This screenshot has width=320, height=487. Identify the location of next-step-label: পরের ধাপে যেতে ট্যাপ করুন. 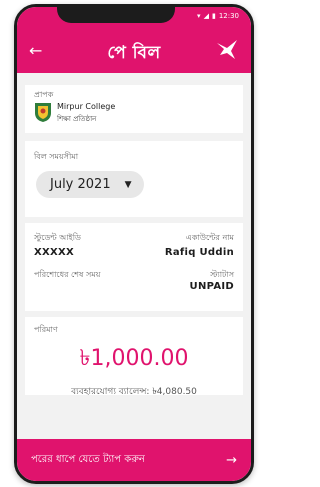
(88, 459).